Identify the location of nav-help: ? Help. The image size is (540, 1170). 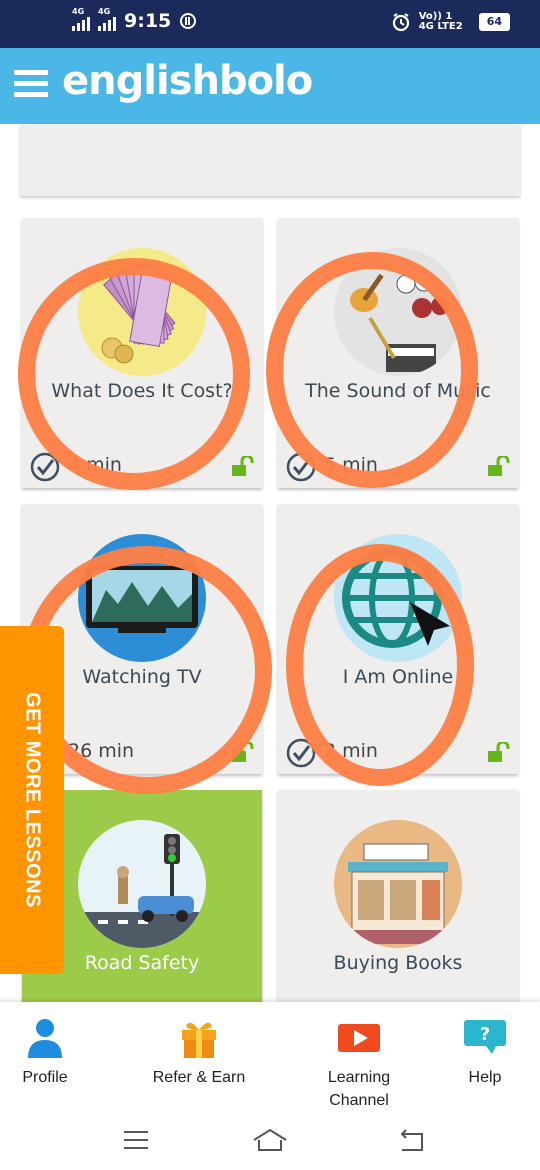
(482, 1052).